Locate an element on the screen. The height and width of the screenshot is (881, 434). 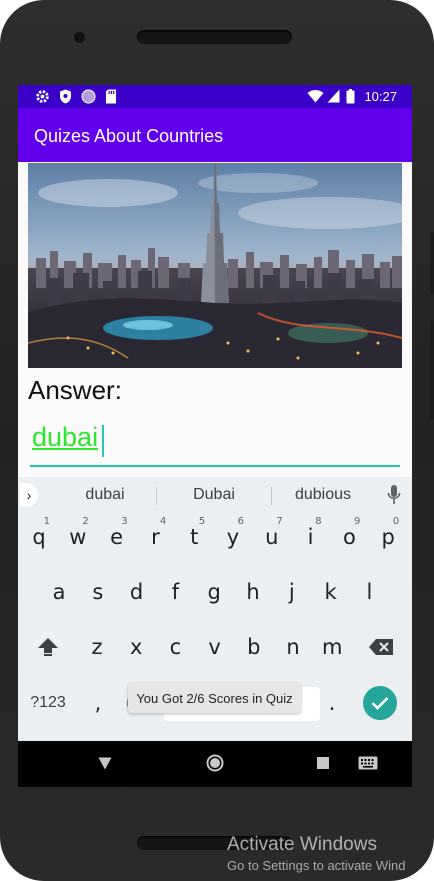
earpiece-speaker is located at coordinates (214, 37).